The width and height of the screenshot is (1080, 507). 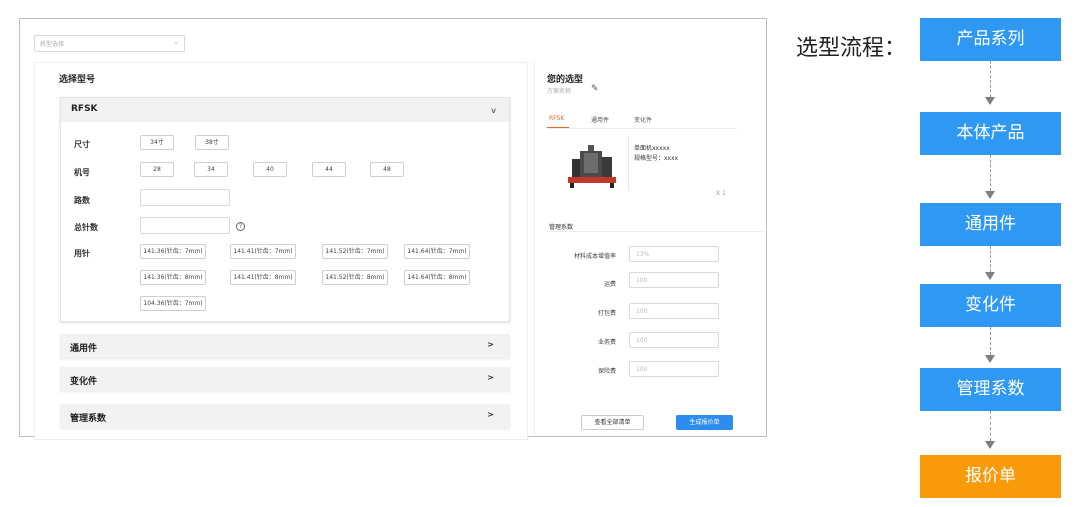 What do you see at coordinates (721, 193) in the screenshot?
I see `product-quantity: X 1` at bounding box center [721, 193].